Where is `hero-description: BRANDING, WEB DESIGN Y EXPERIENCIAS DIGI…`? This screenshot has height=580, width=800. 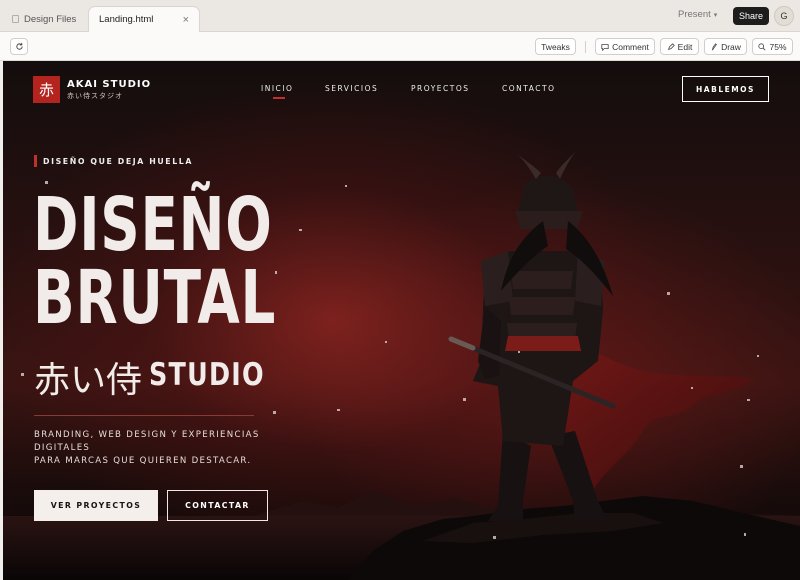 hero-description: BRANDING, WEB DESIGN Y EXPERIENCIAS DIGI… is located at coordinates (154, 448).